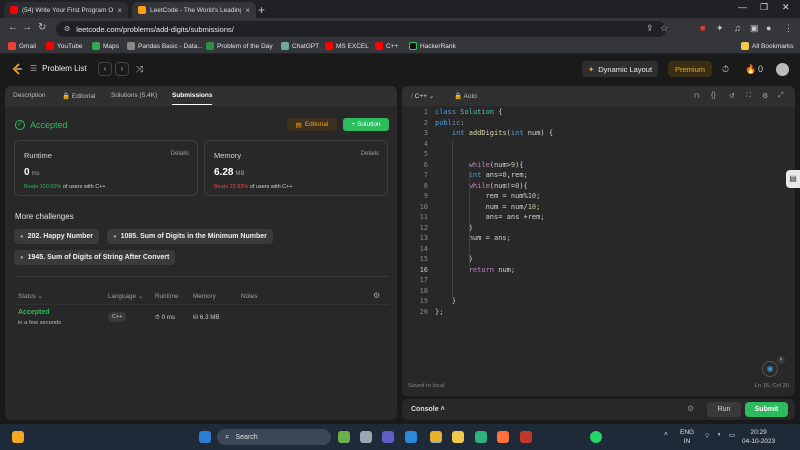  Describe the element at coordinates (78, 96) in the screenshot. I see `tab-editorial: 🔒 Editorial` at that location.